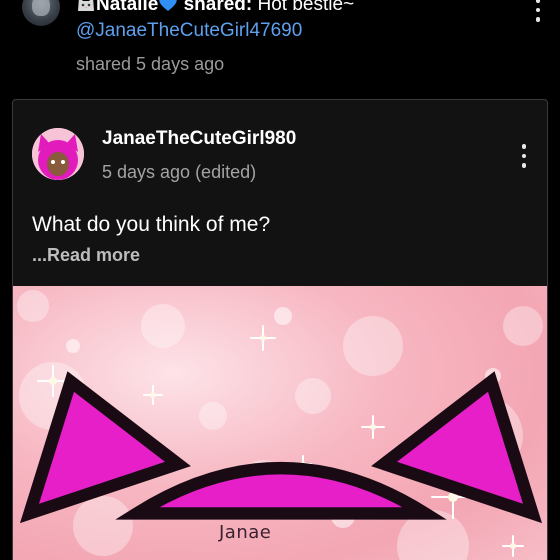  What do you see at coordinates (218, 7) in the screenshot?
I see `shared-label: shared:` at bounding box center [218, 7].